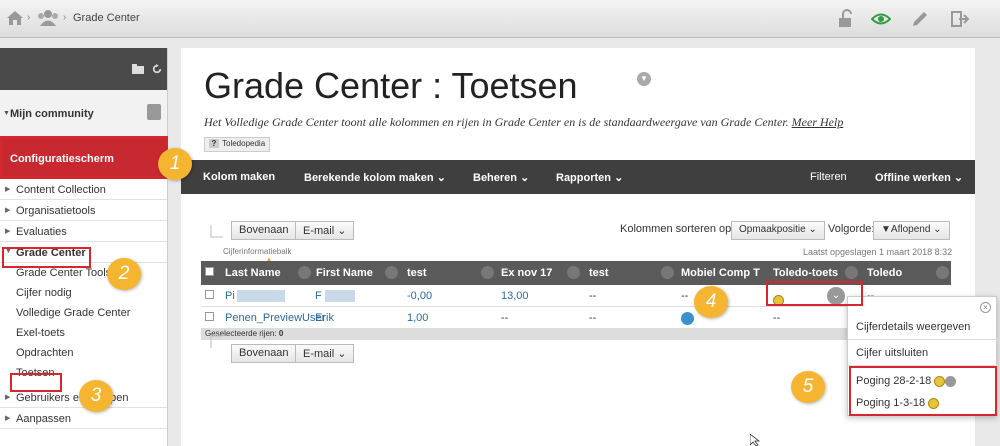  Describe the element at coordinates (239, 177) in the screenshot. I see `create-column-button: Kolom maken` at that location.